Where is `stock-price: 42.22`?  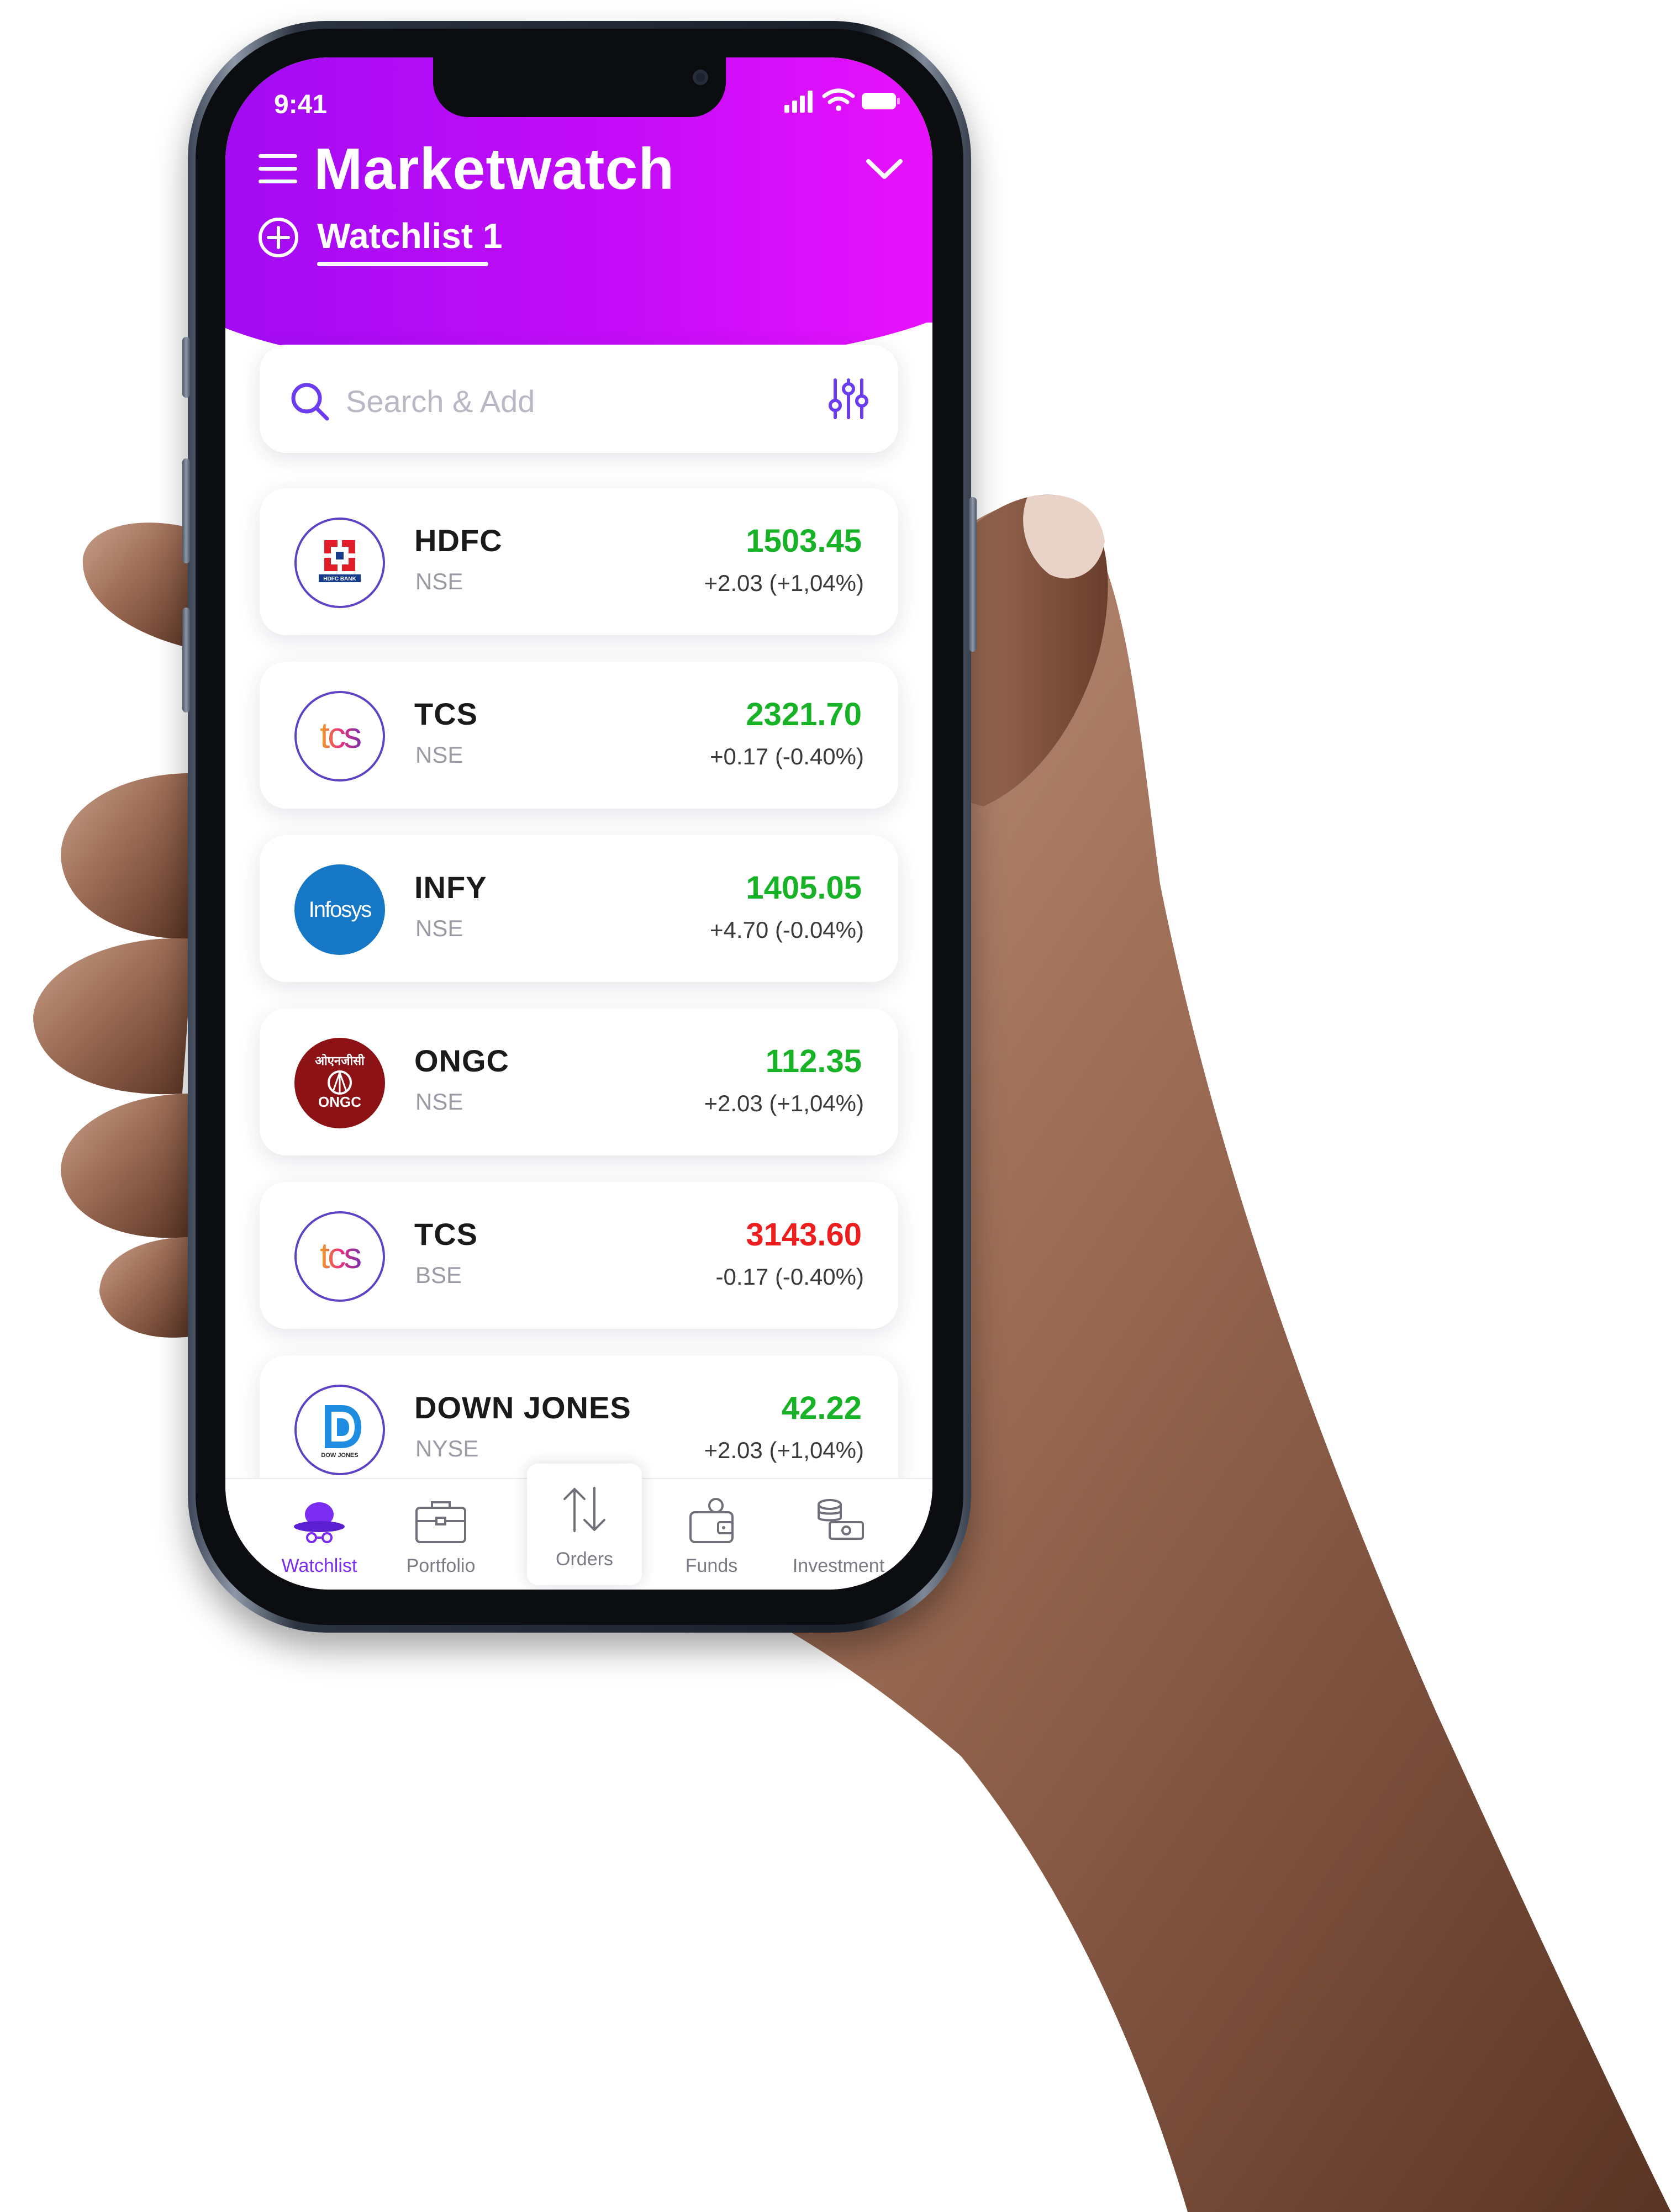 stock-price: 42.22 is located at coordinates (821, 1408).